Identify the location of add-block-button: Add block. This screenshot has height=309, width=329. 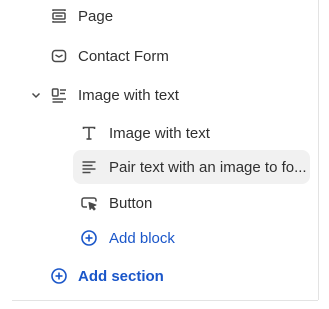
(159, 238).